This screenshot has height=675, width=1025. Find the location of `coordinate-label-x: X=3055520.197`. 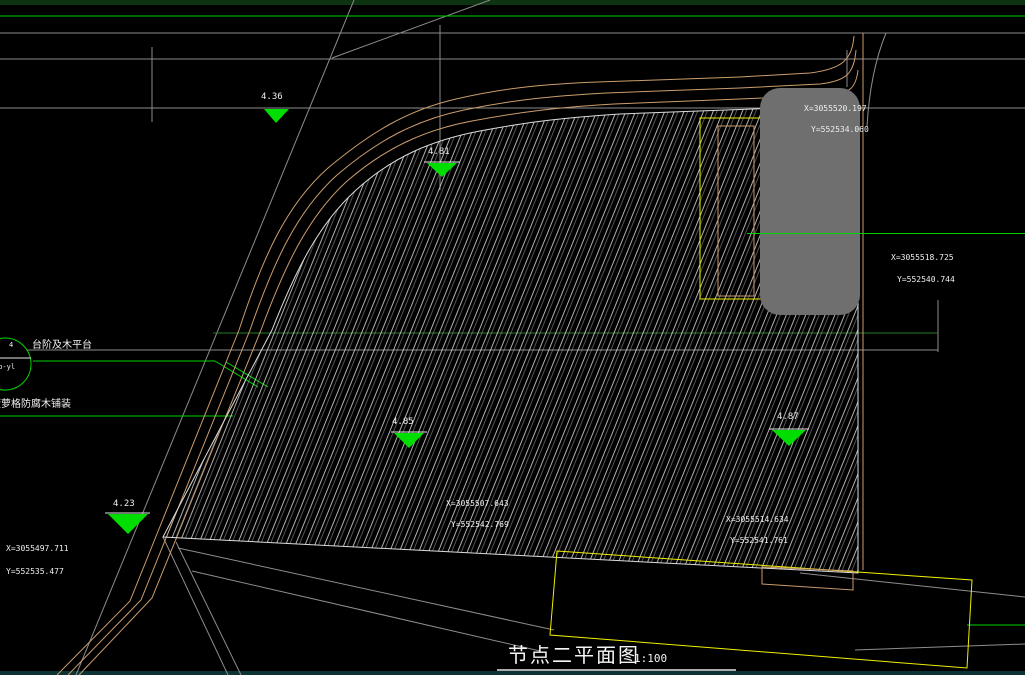

coordinate-label-x: X=3055520.197 is located at coordinates (835, 108).